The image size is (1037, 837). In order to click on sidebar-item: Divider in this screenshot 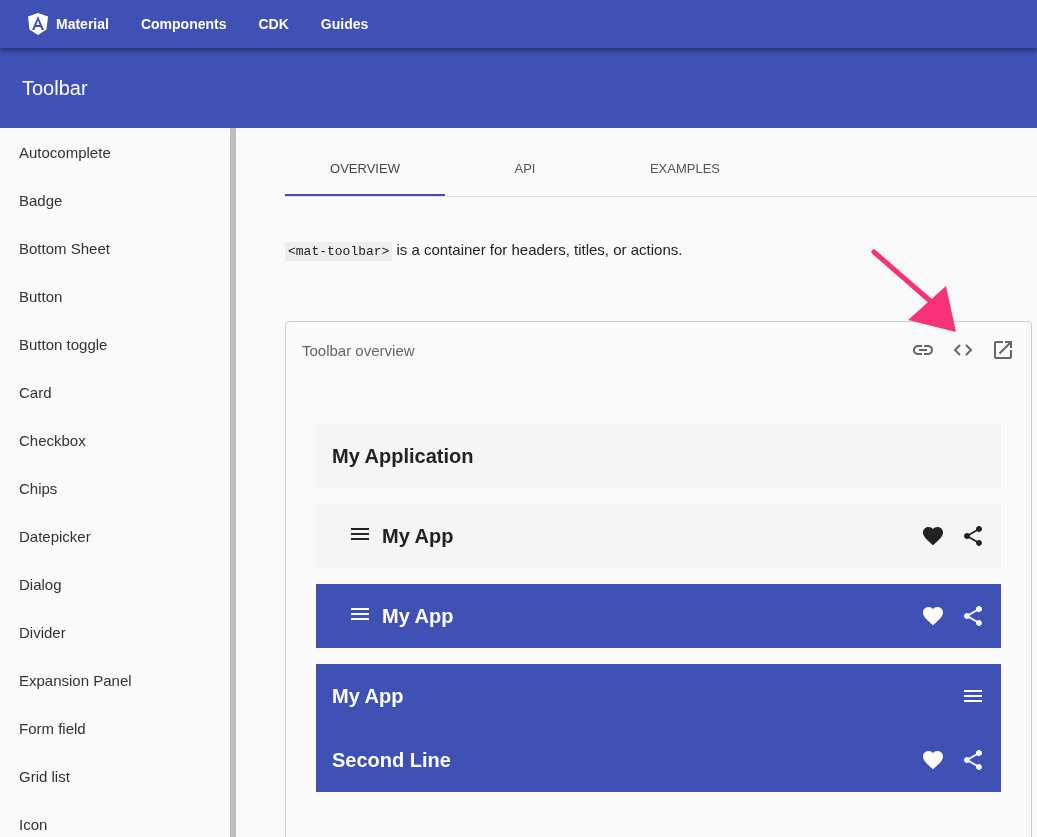, I will do `click(115, 632)`.